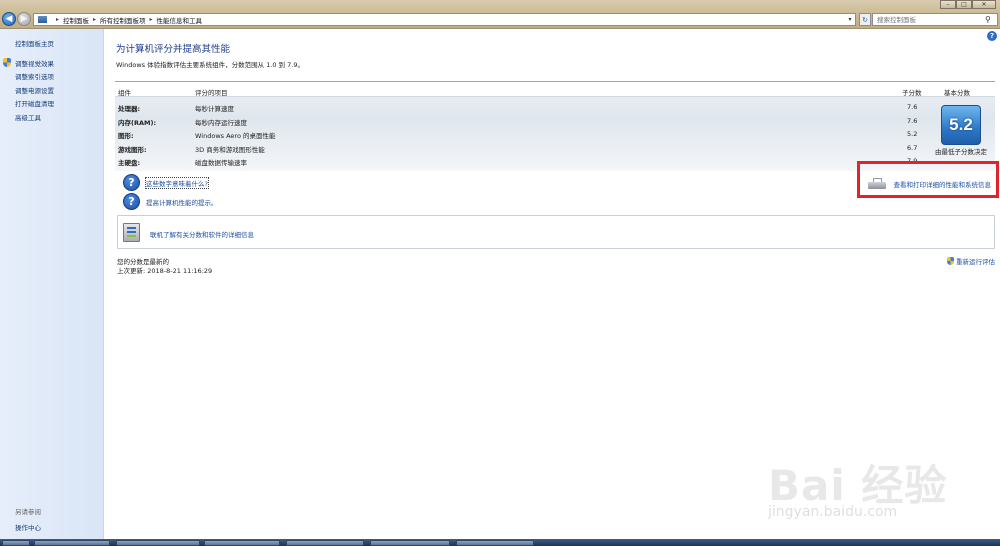  I want to click on watermark: Bai 经验 jingyan.baidu.com, so click(863, 492).